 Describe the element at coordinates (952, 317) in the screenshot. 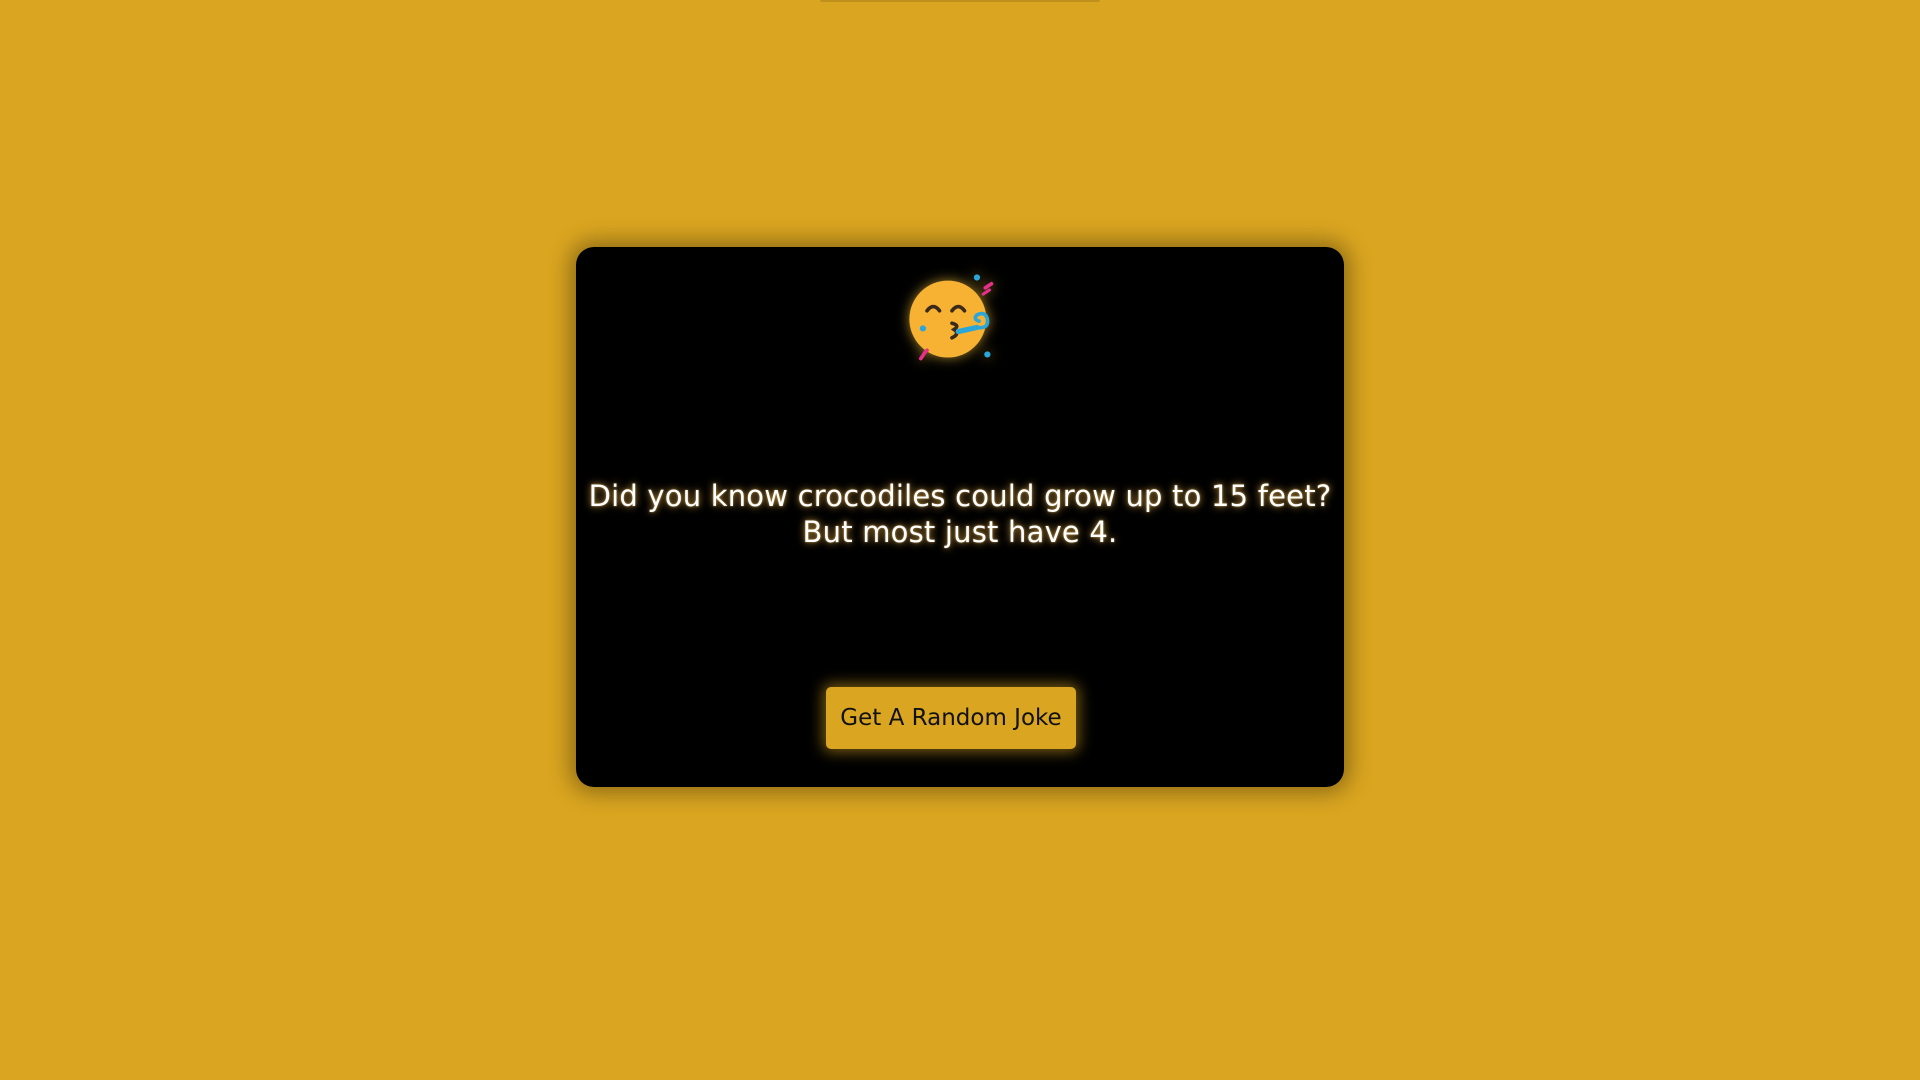

I see `partying-face-icon` at that location.